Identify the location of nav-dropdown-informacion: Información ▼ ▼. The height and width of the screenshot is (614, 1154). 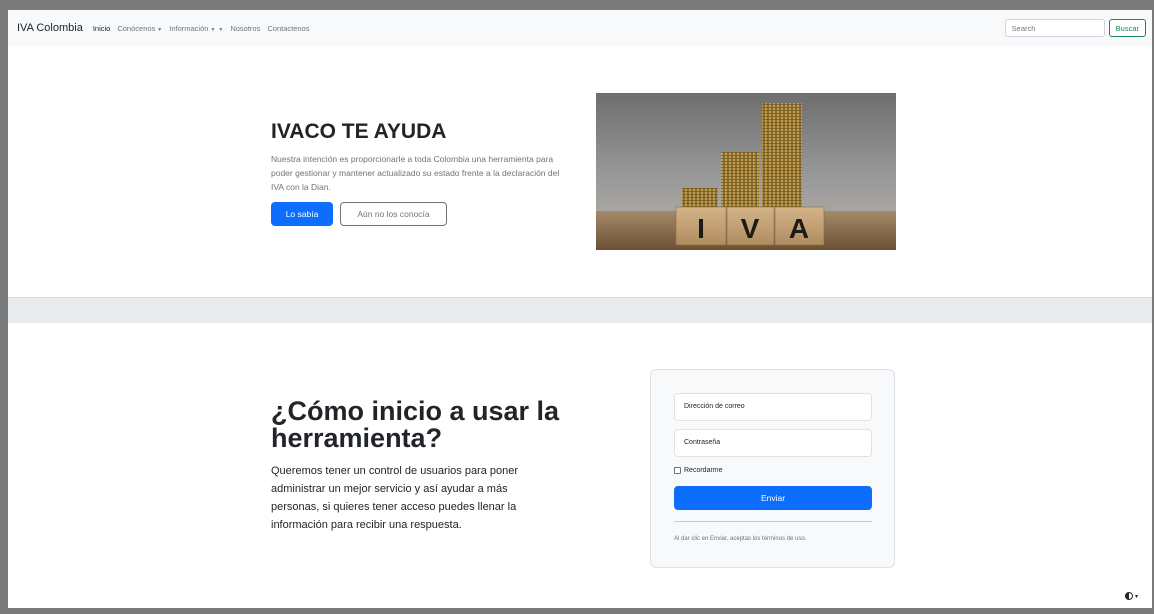
(196, 28).